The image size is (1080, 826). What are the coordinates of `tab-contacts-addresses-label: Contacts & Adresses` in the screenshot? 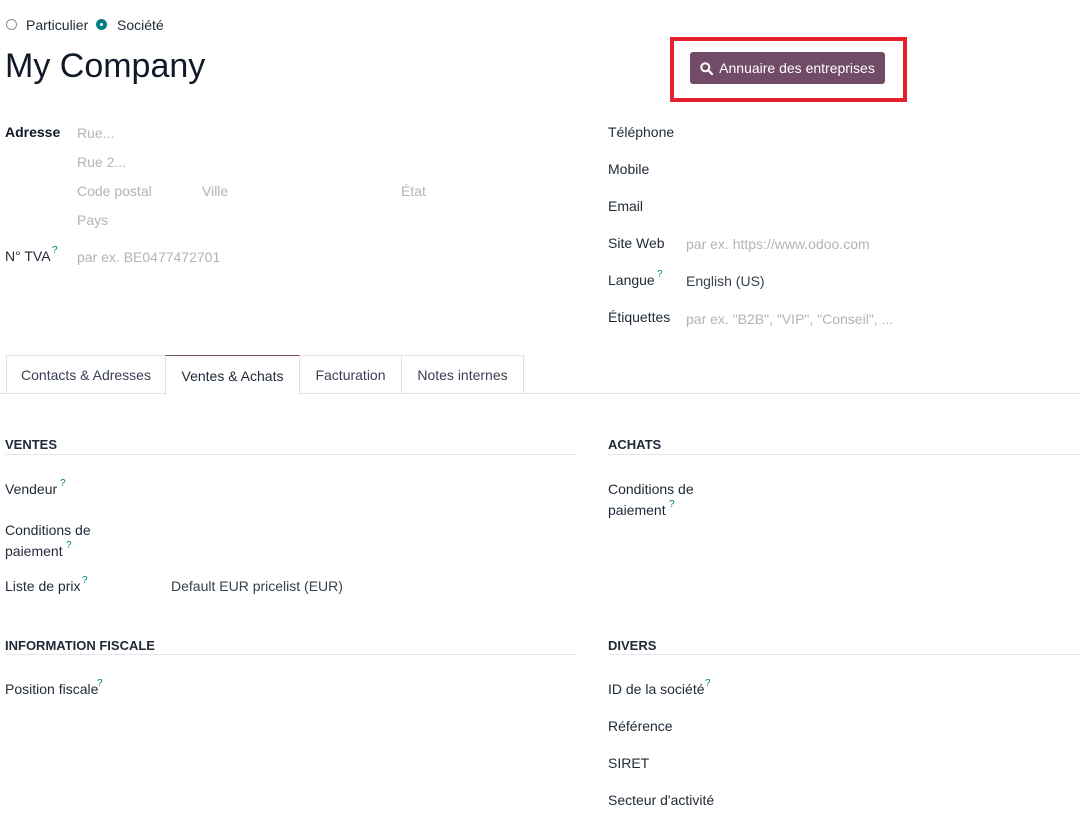 It's located at (86, 375).